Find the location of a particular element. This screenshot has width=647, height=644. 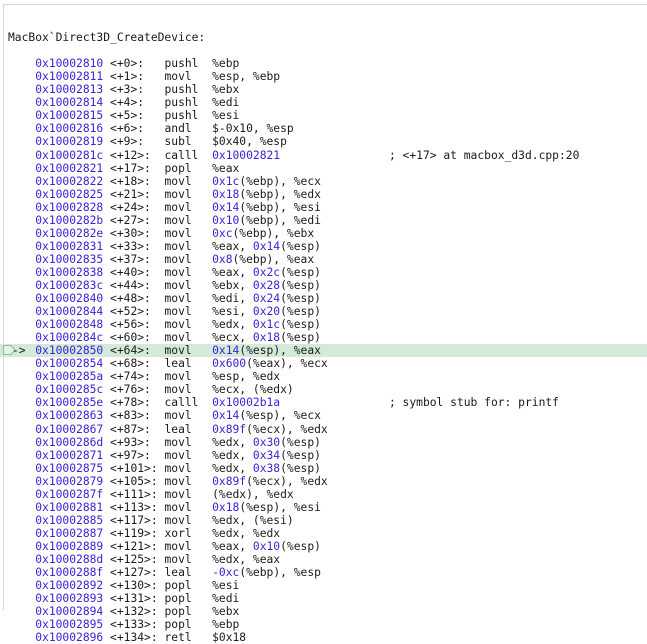

instruction-row: 0x10002875 <+101>: movl %edx, 0x38(%esp) is located at coordinates (323, 468).